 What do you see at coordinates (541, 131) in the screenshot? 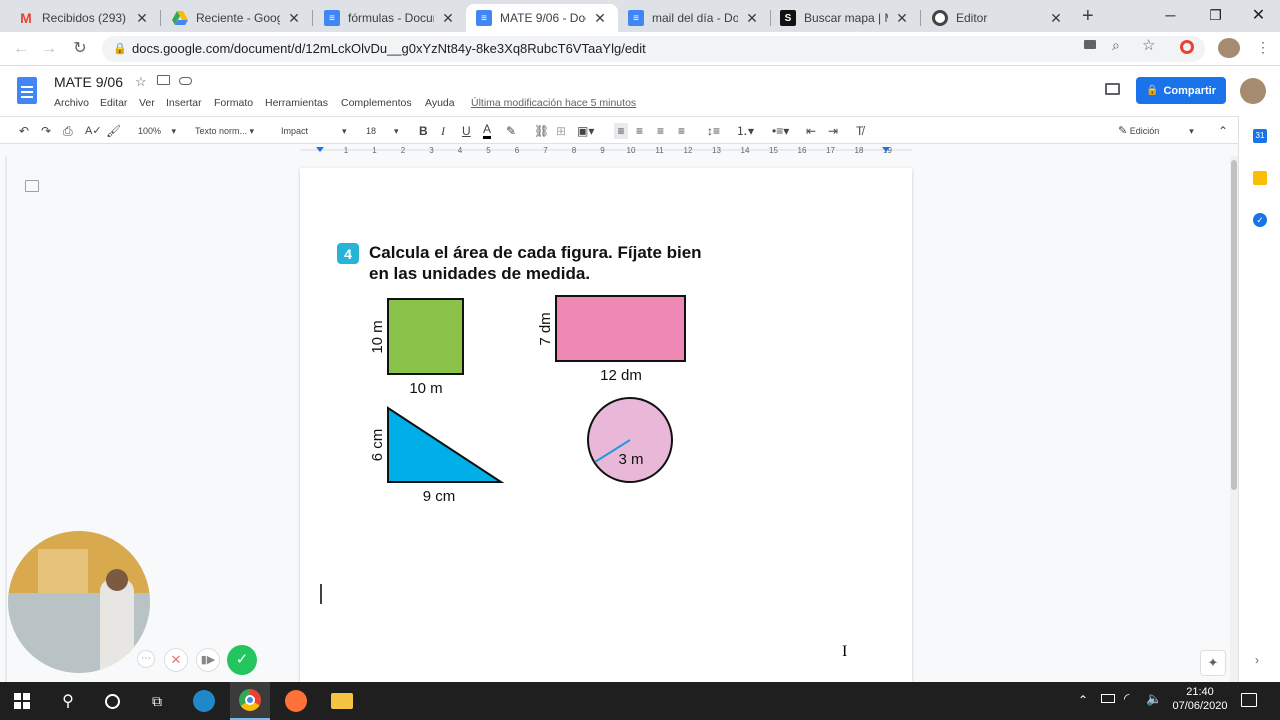
I see `link-icon: ⛓` at bounding box center [541, 131].